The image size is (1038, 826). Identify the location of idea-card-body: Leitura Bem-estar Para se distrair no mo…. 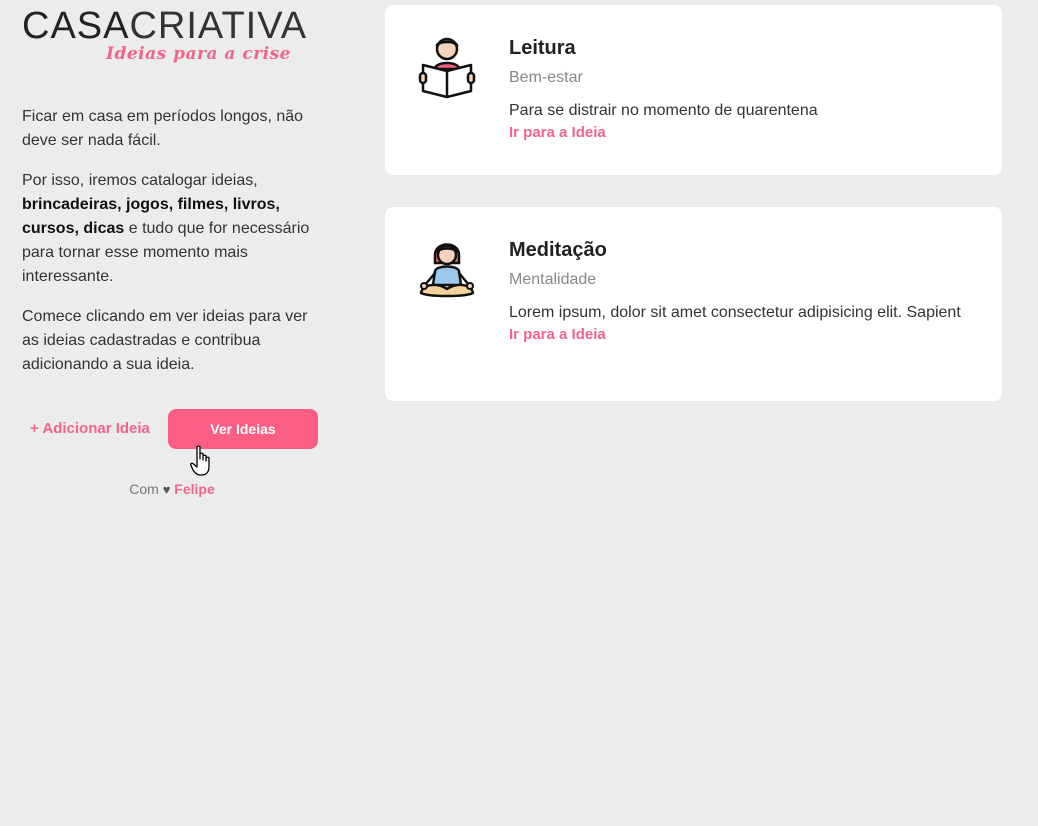
(743, 89).